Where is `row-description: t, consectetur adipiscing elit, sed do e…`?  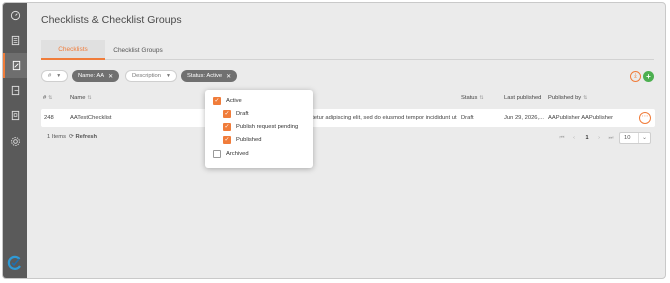
row-description: t, consectetur adipiscing elit, sed do e… is located at coordinates (373, 118).